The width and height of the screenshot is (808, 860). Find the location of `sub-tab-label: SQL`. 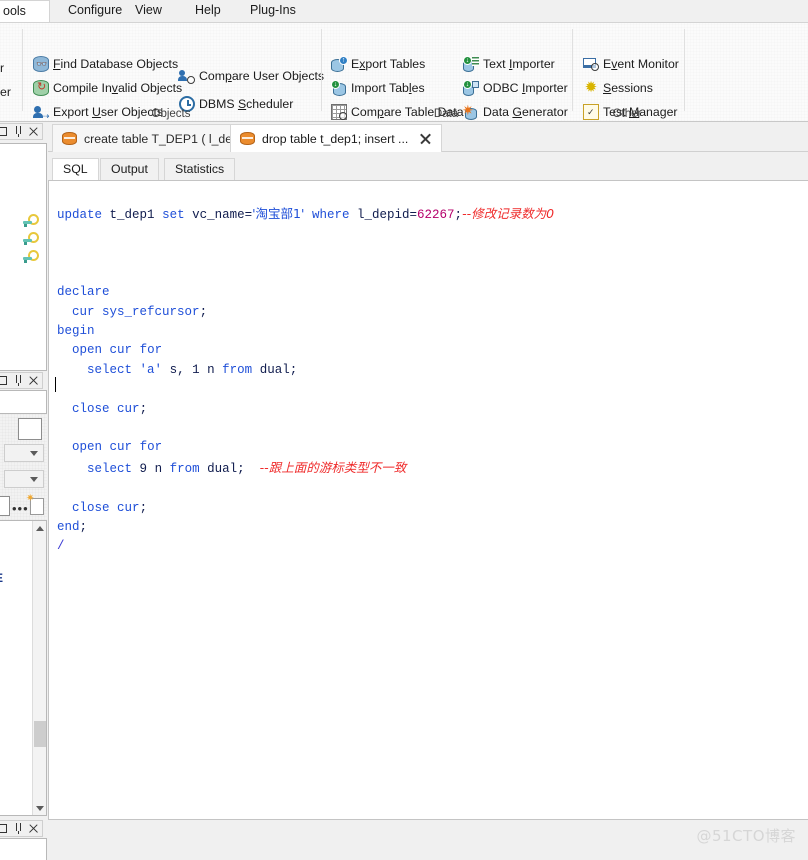

sub-tab-label: SQL is located at coordinates (75, 169).